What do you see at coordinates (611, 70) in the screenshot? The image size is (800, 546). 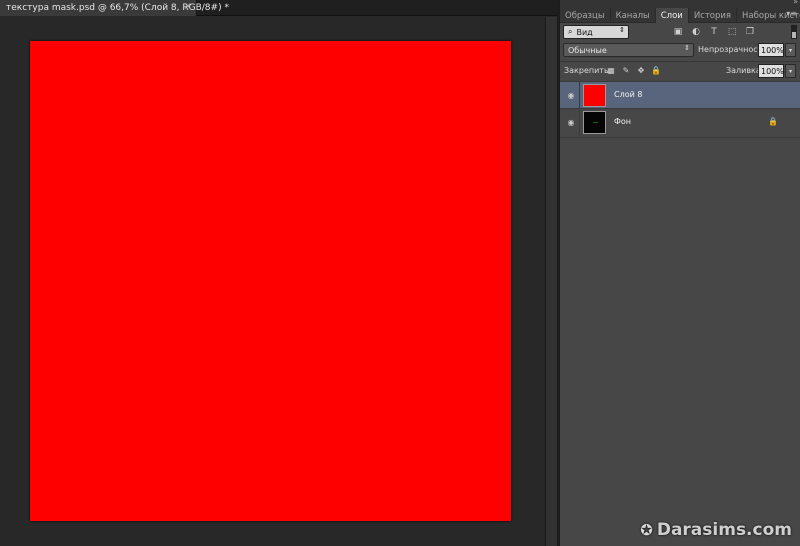 I see `lock-transparent-icon: ▦` at bounding box center [611, 70].